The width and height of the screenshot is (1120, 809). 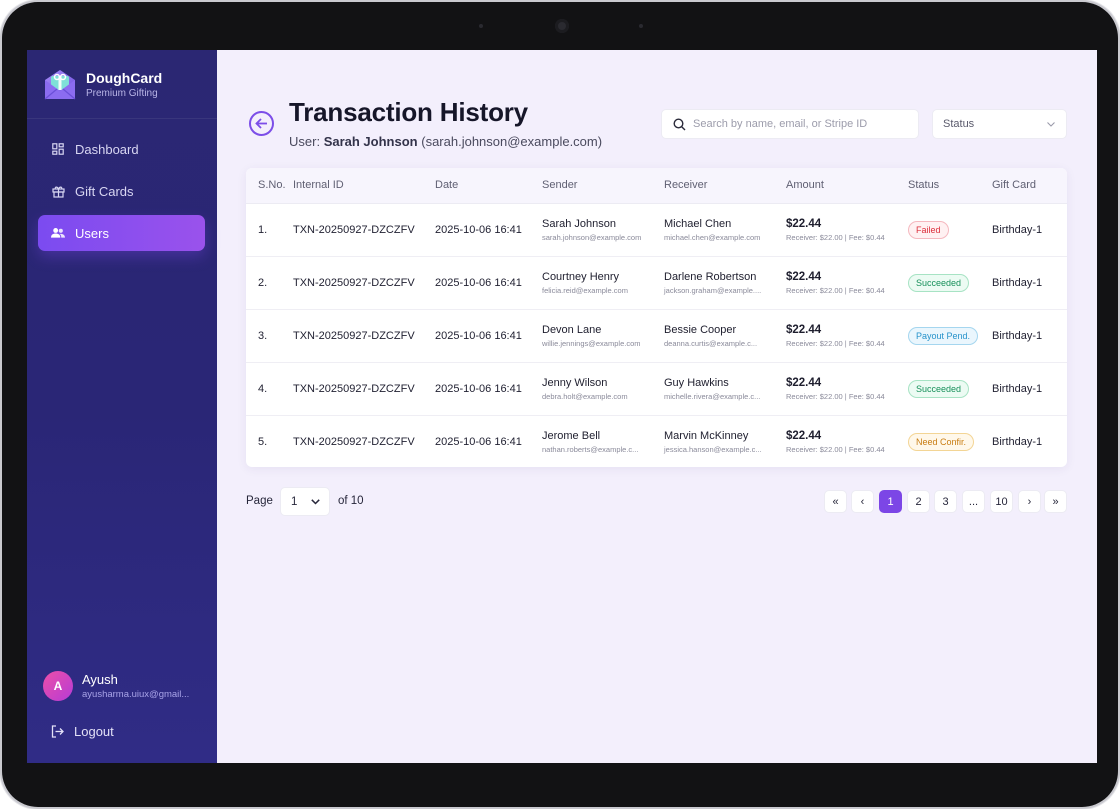 I want to click on search-icon, so click(x=679, y=123).